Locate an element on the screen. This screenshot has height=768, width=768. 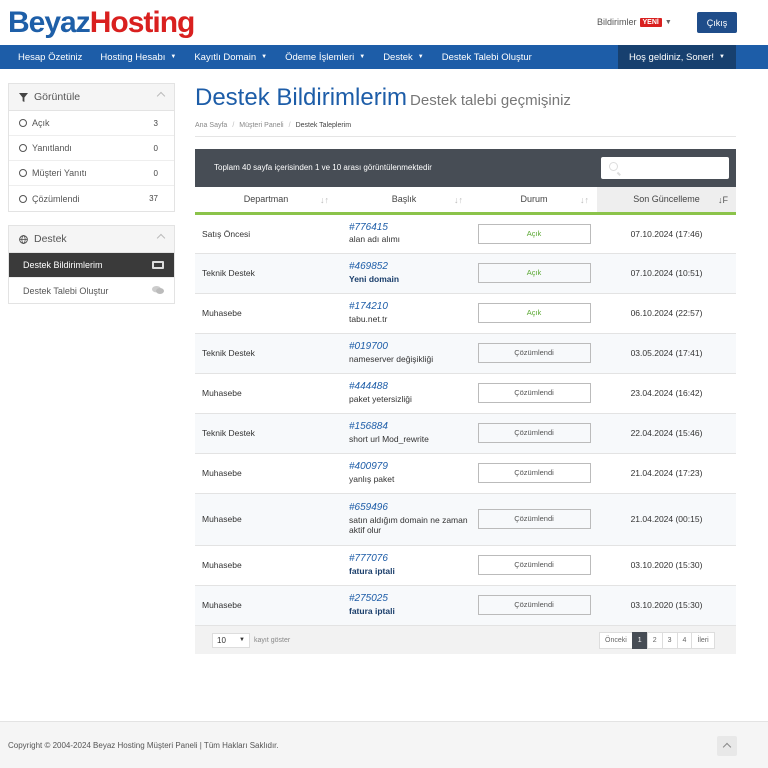
pager-page-3: 3 is located at coordinates (669, 640).